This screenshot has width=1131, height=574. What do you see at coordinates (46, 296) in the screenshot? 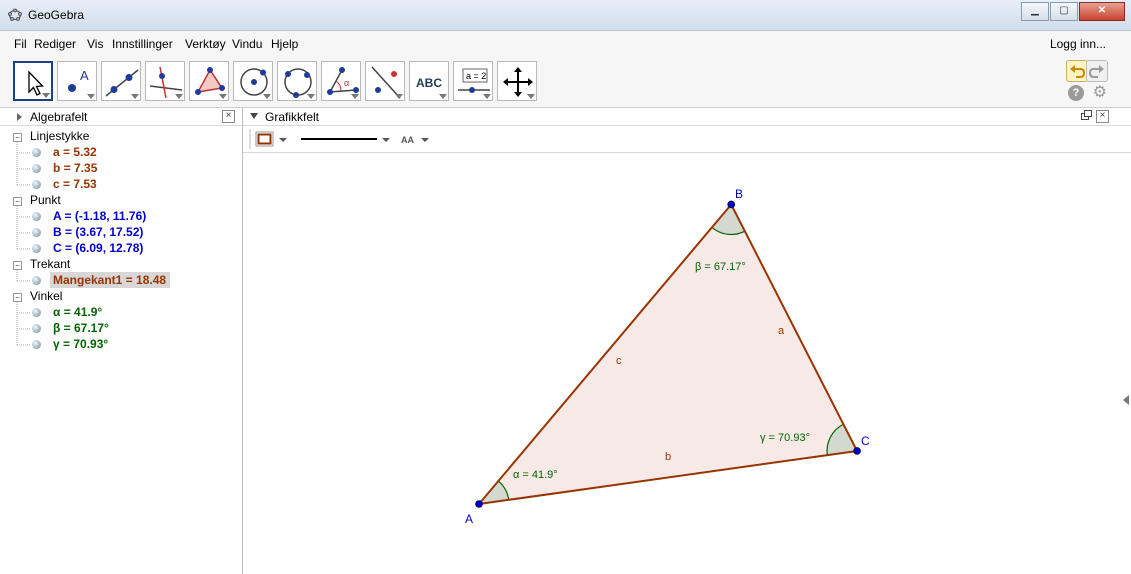
I see `category-label: Vinkel` at bounding box center [46, 296].